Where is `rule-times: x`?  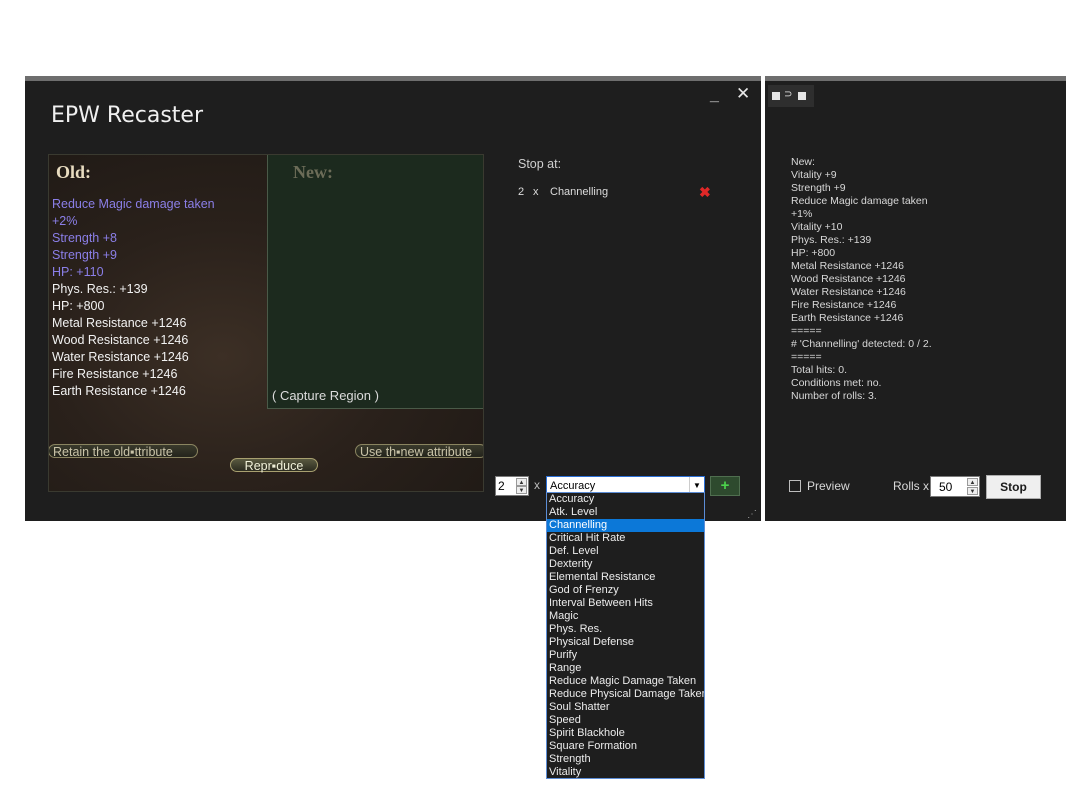
rule-times: x is located at coordinates (536, 192).